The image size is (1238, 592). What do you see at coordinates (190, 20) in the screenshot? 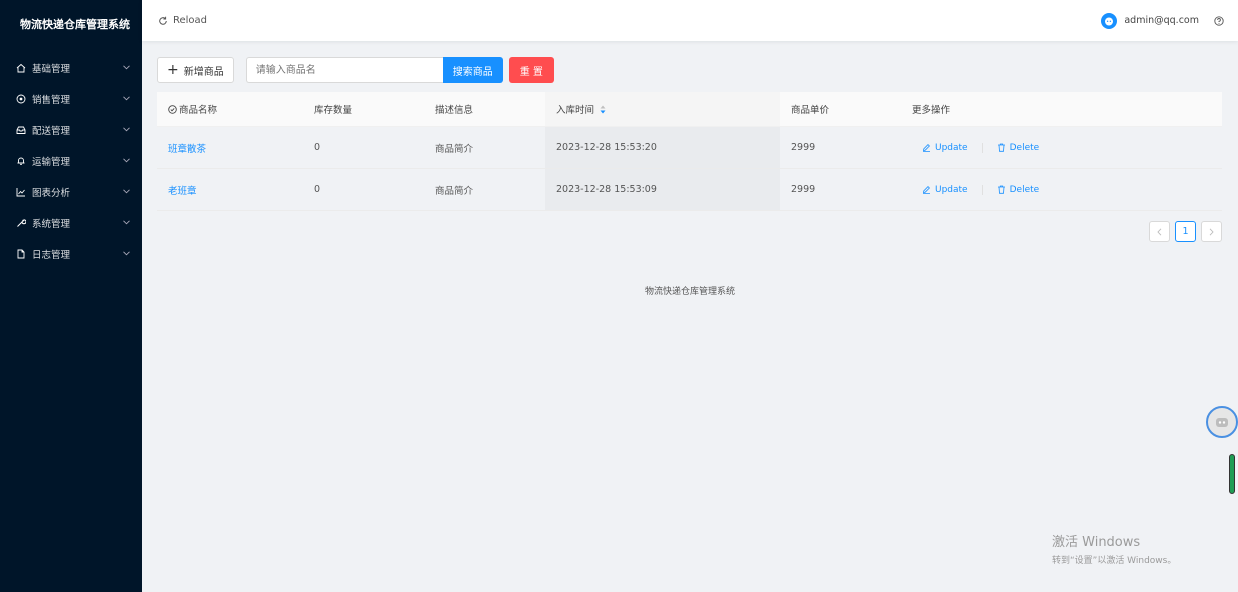
I see `reload-label: Reload` at bounding box center [190, 20].